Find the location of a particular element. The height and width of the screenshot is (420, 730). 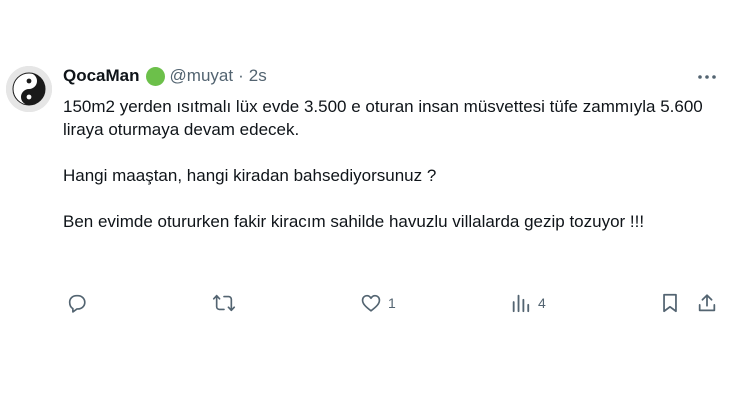

verified-badge-icon is located at coordinates (155, 76).